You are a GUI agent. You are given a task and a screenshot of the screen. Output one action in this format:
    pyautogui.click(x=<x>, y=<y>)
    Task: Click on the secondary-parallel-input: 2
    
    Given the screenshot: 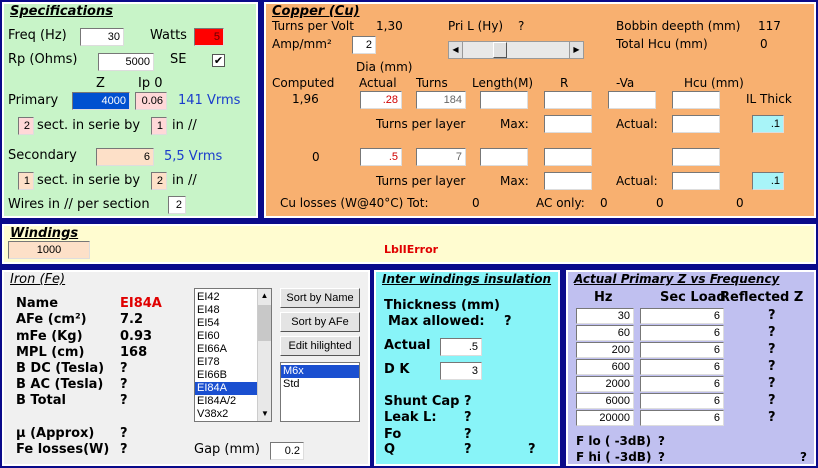 What is the action you would take?
    pyautogui.click(x=159, y=181)
    